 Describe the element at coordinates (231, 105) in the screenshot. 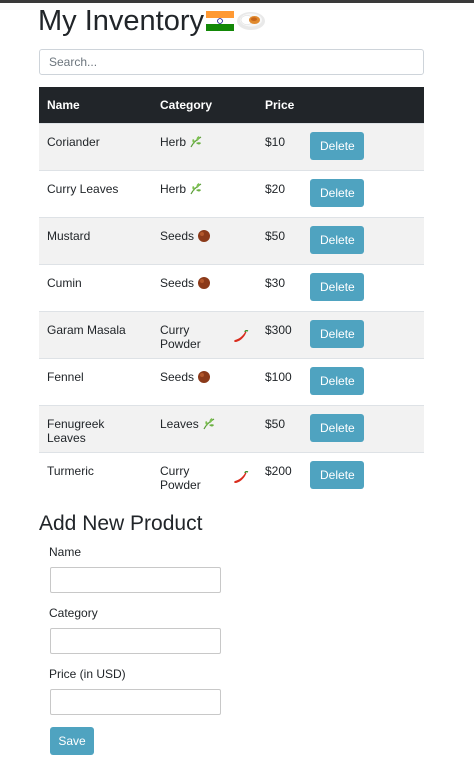

I see `table-header-row: Name Category Price` at that location.